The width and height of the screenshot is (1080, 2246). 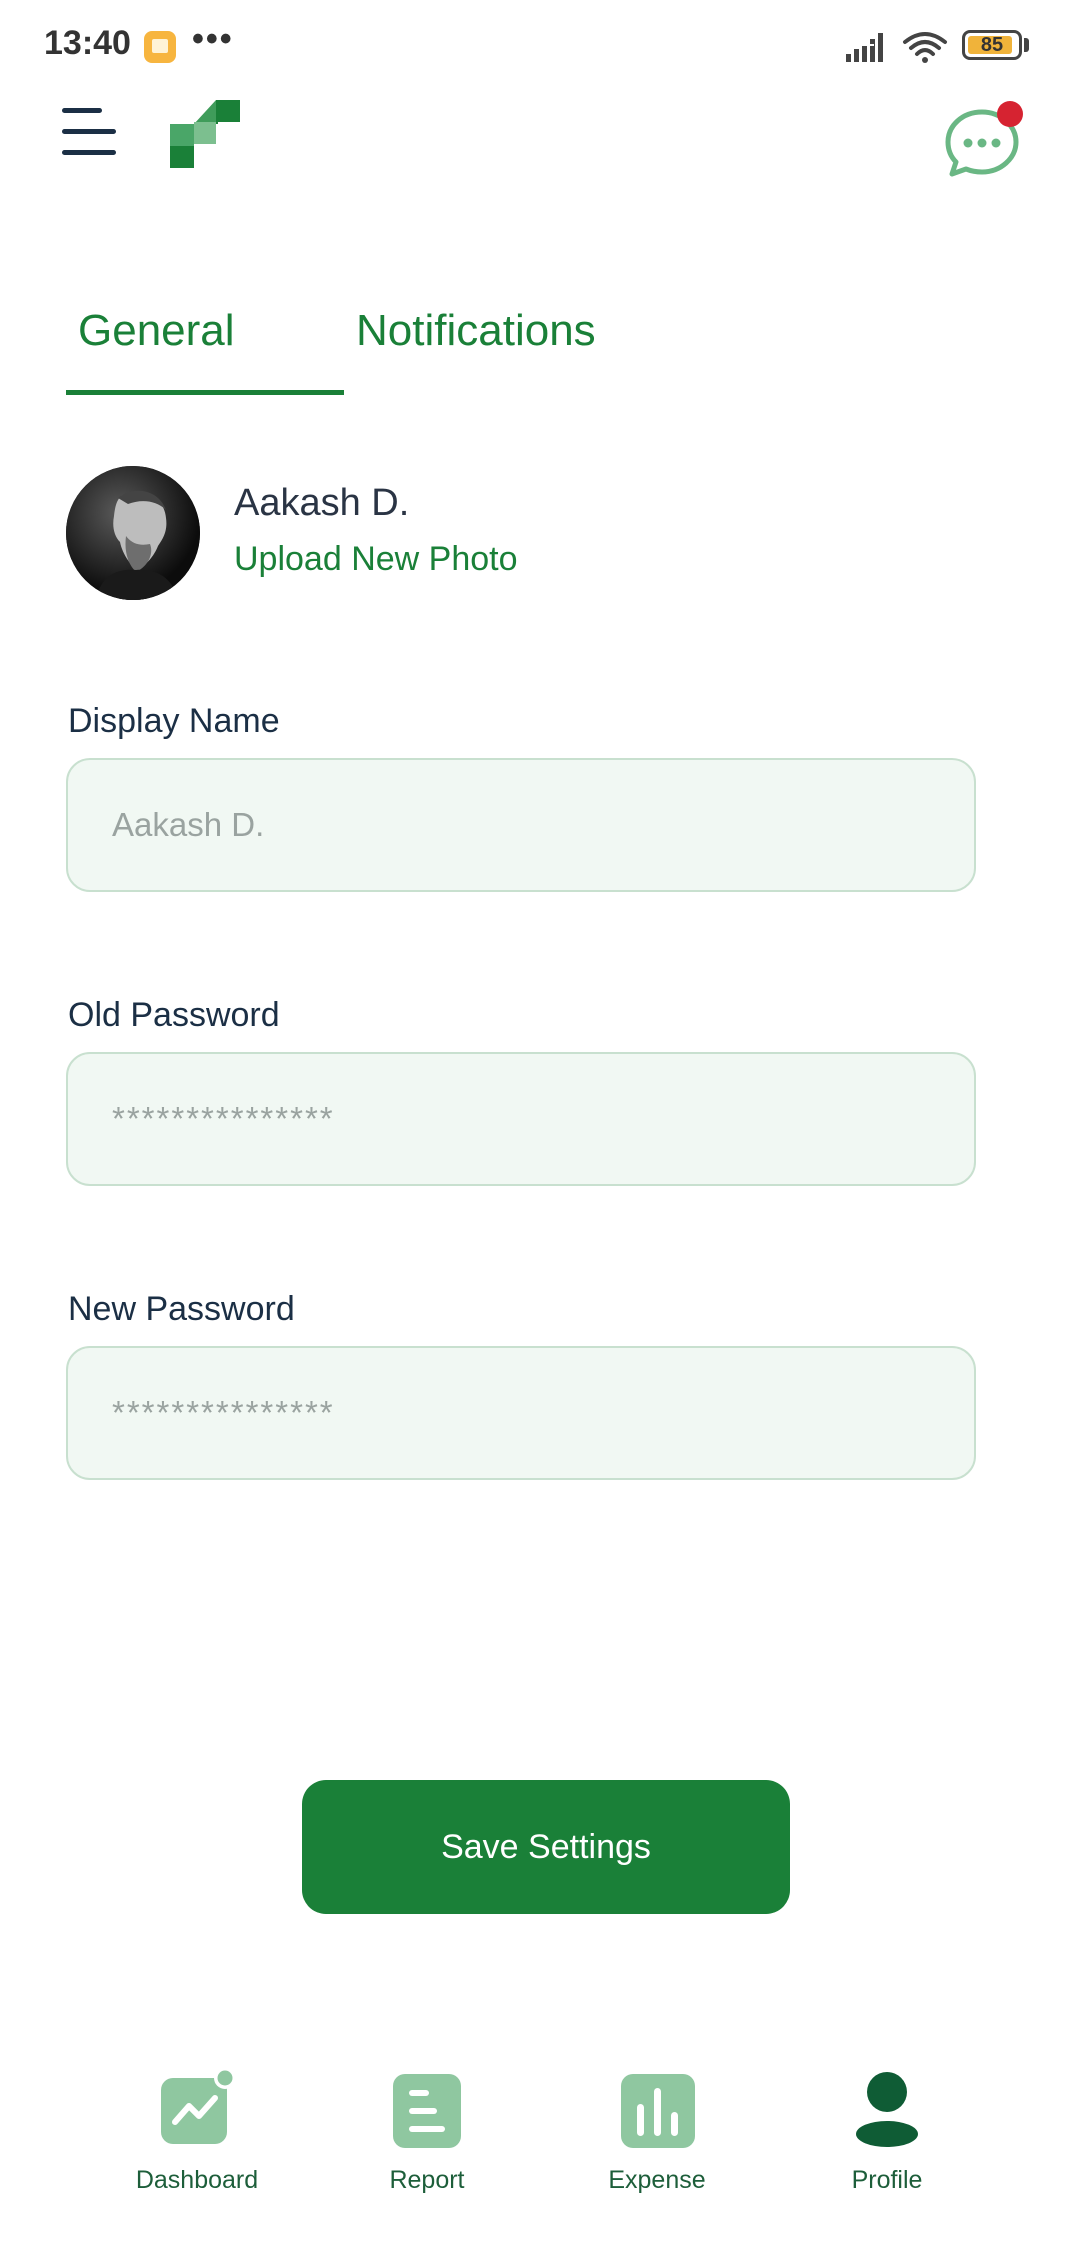 I want to click on user-icon, so click(x=887, y=2109).